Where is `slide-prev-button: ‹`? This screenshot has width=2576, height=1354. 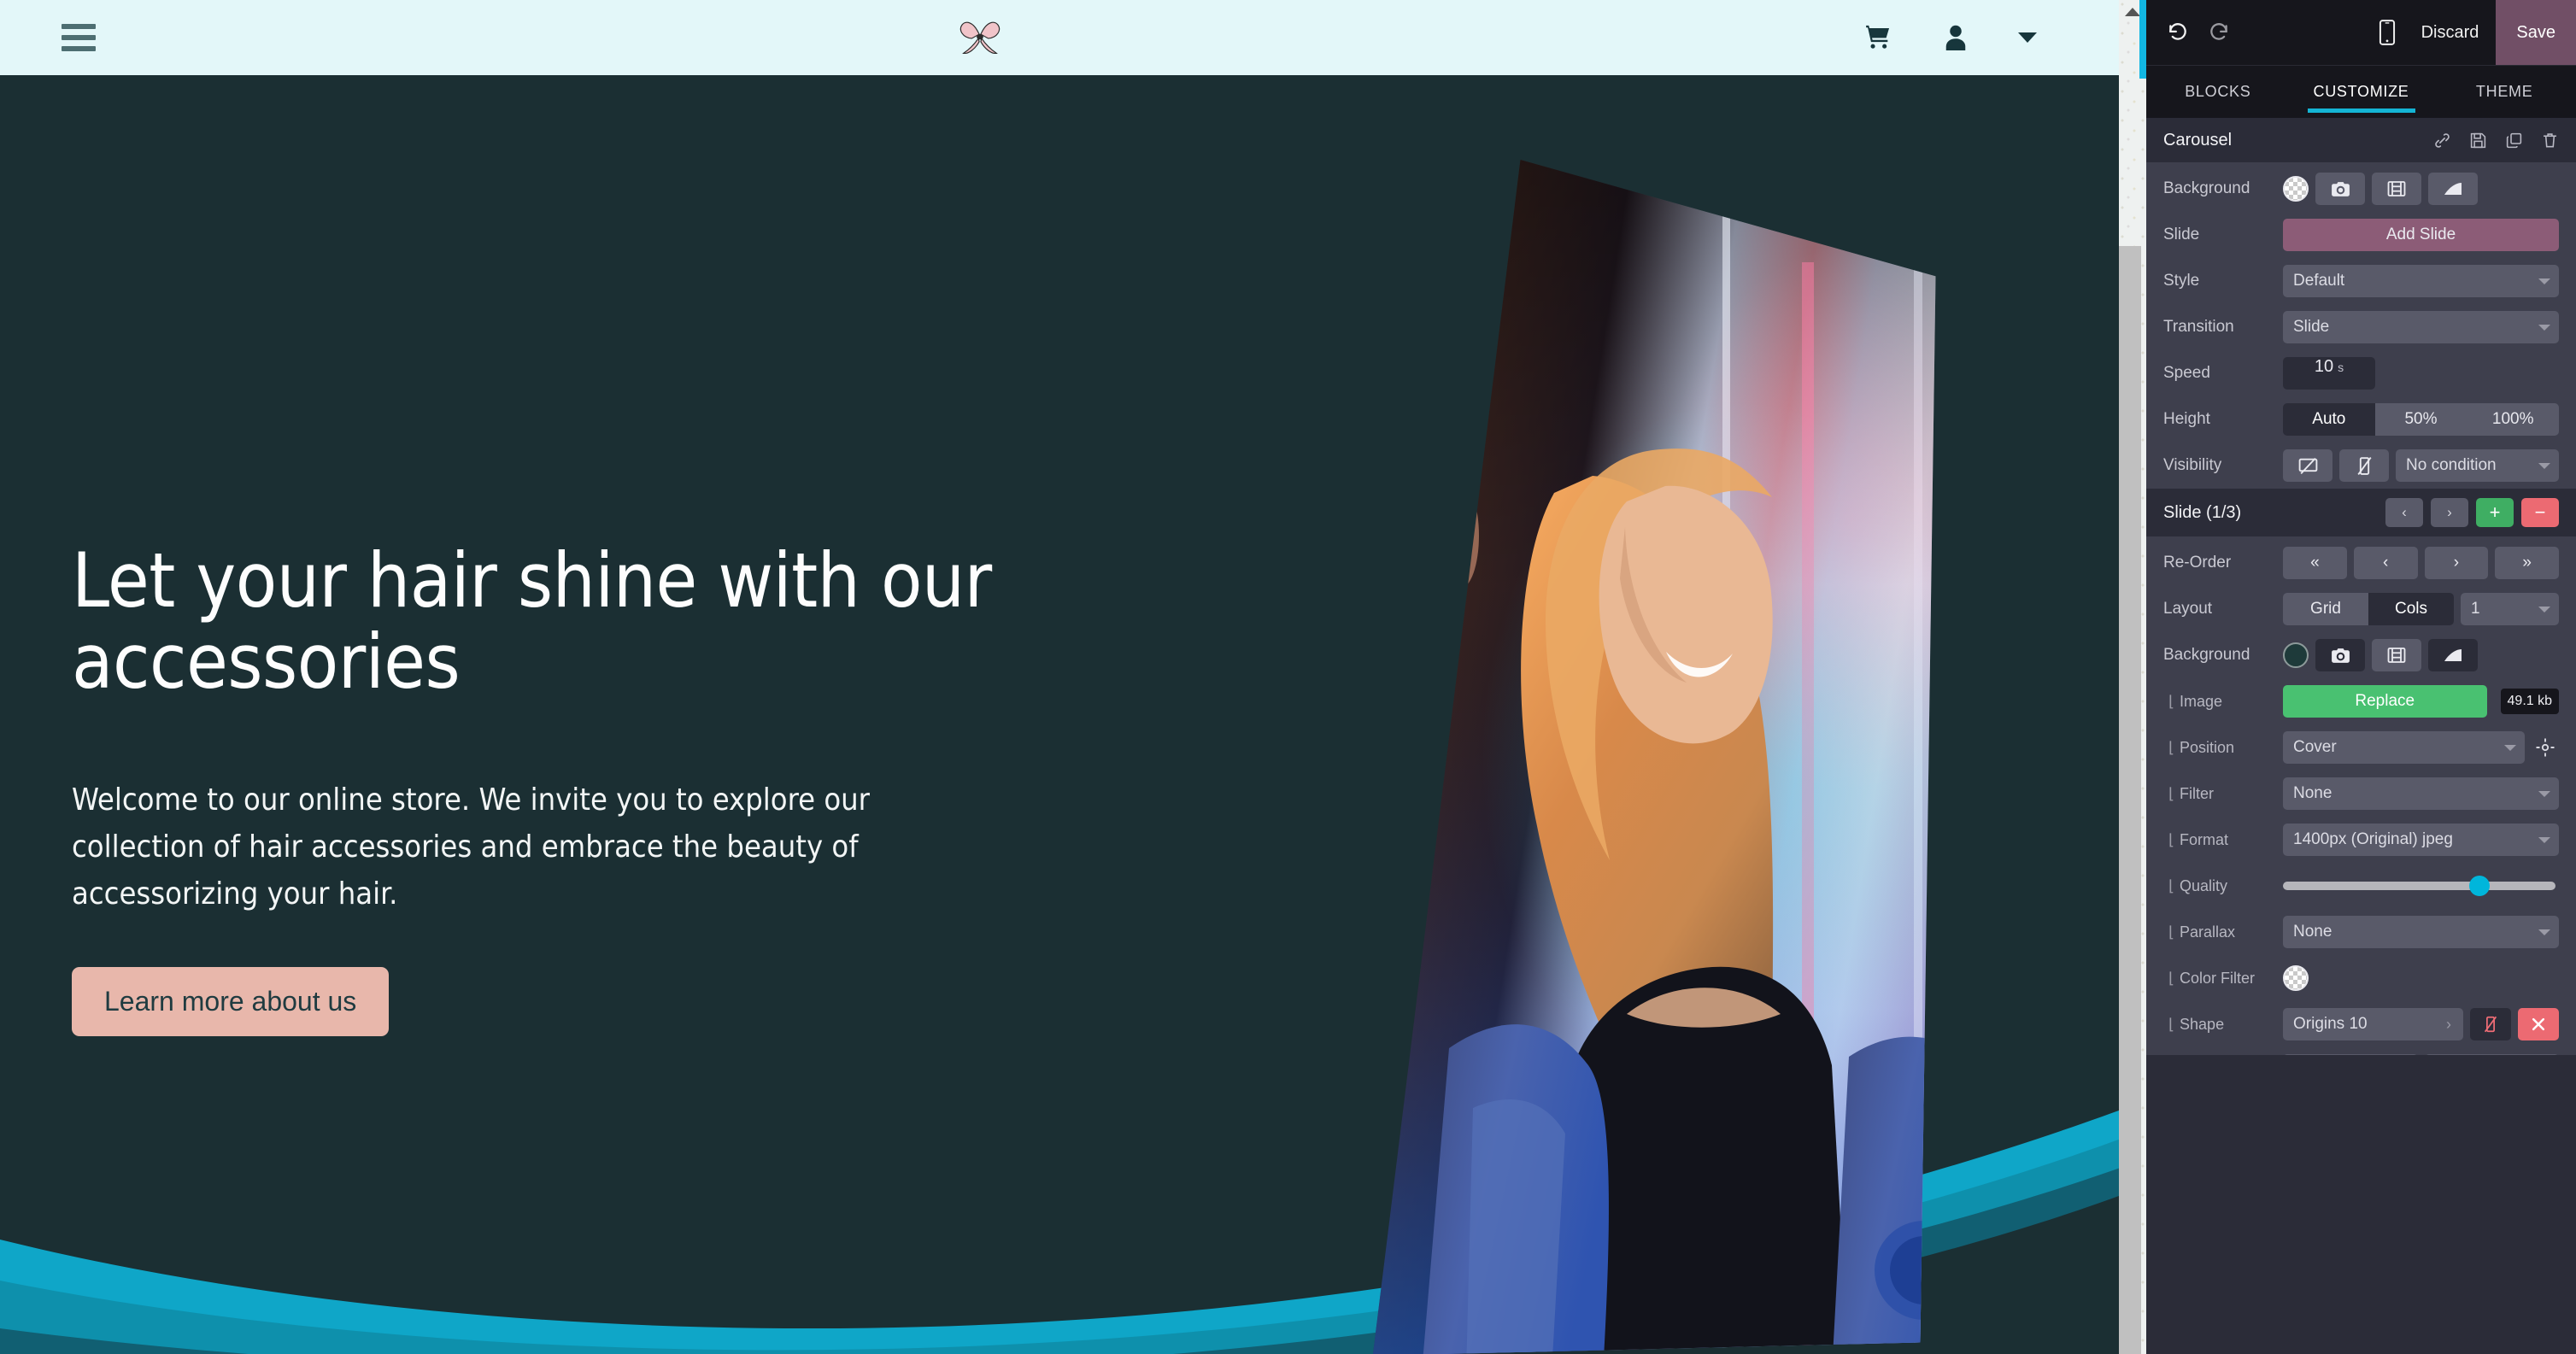 slide-prev-button: ‹ is located at coordinates (2404, 512).